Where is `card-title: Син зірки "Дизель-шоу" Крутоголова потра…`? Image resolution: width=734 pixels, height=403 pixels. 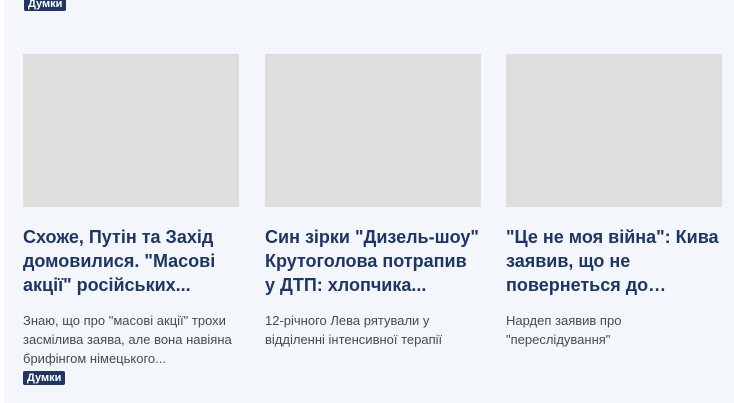 card-title: Син зірки "Дизель-шоу" Крутоголова потра… is located at coordinates (373, 261).